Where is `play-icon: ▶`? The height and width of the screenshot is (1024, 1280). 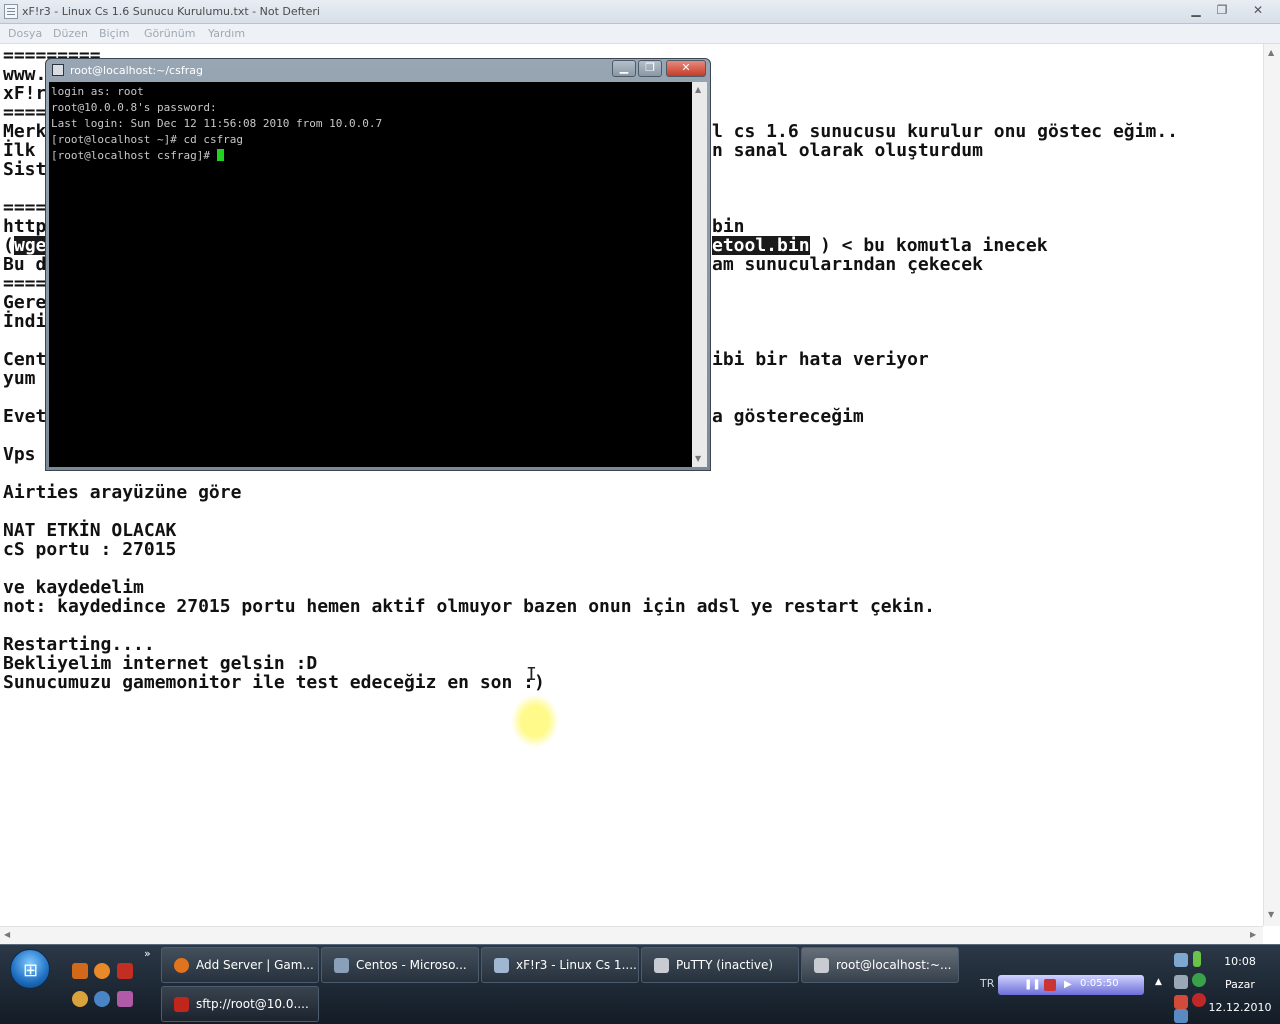
play-icon: ▶ is located at coordinates (1070, 985).